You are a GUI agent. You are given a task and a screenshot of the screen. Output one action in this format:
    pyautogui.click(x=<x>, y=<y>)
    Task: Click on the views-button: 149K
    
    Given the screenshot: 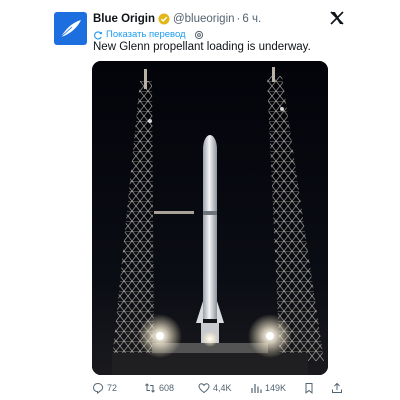 What is the action you would take?
    pyautogui.click(x=268, y=388)
    